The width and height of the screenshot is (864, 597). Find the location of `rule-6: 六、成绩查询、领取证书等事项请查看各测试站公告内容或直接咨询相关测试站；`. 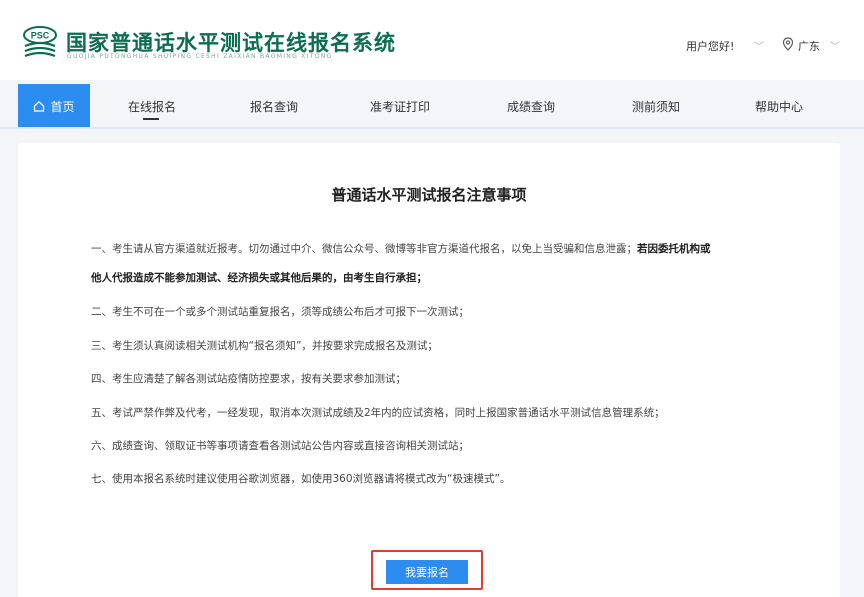

rule-6: 六、成绩查询、领取证书等事项请查看各测试站公告内容或直接咨询相关测试站； is located at coordinates (280, 446).